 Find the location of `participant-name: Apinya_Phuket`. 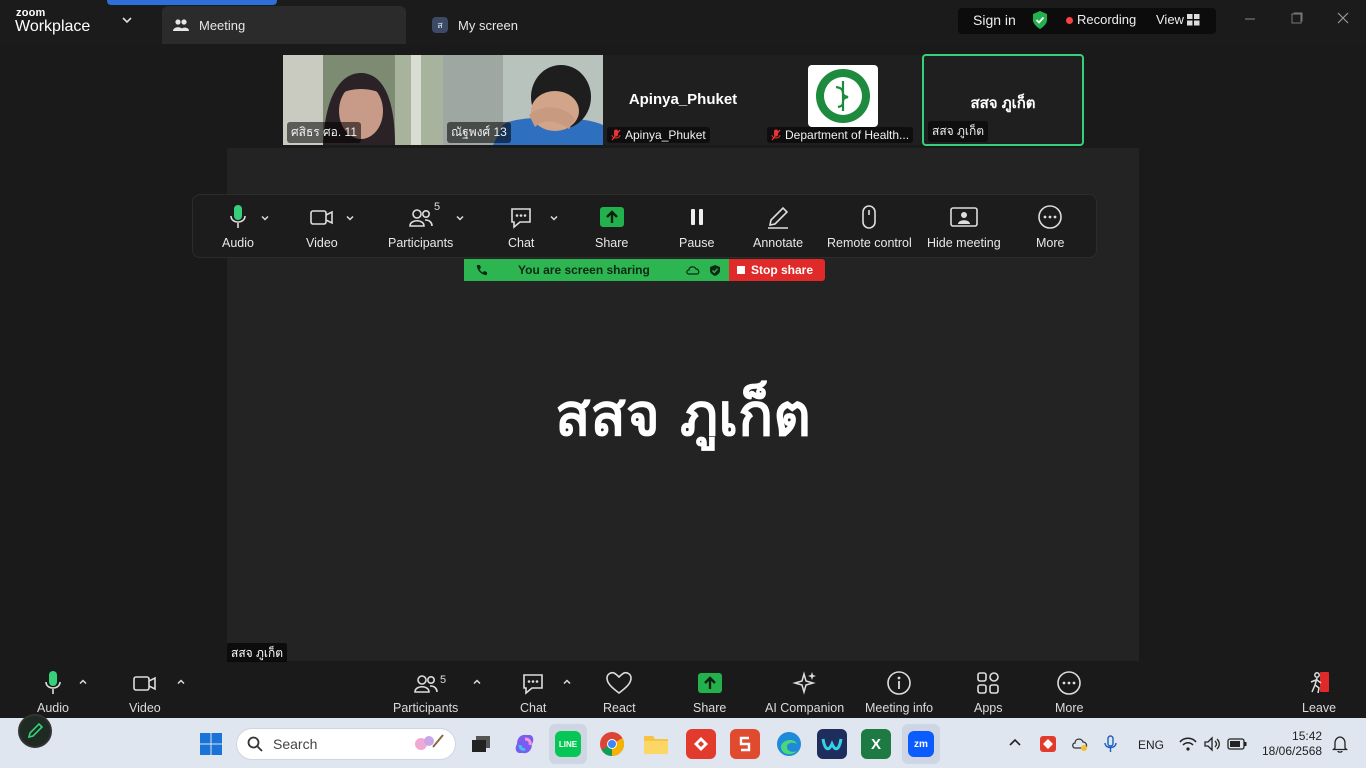

participant-name: Apinya_Phuket is located at coordinates (658, 135).